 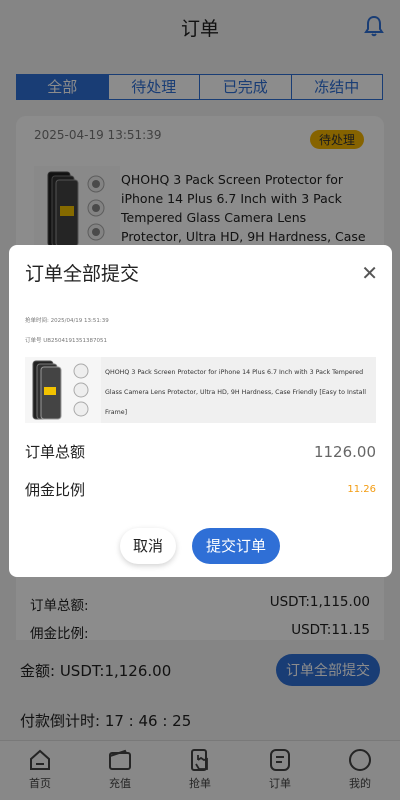 I want to click on modal-commission-row: 佣金比例 11.26, so click(x=200, y=489).